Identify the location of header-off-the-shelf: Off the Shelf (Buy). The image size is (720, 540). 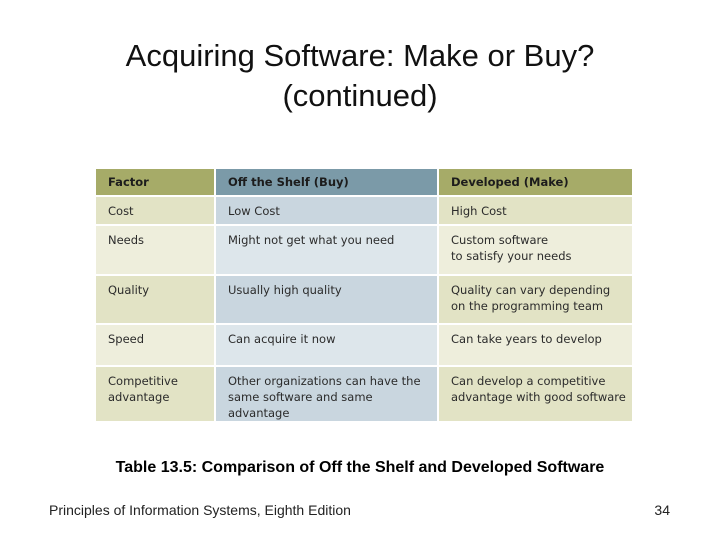
(327, 183).